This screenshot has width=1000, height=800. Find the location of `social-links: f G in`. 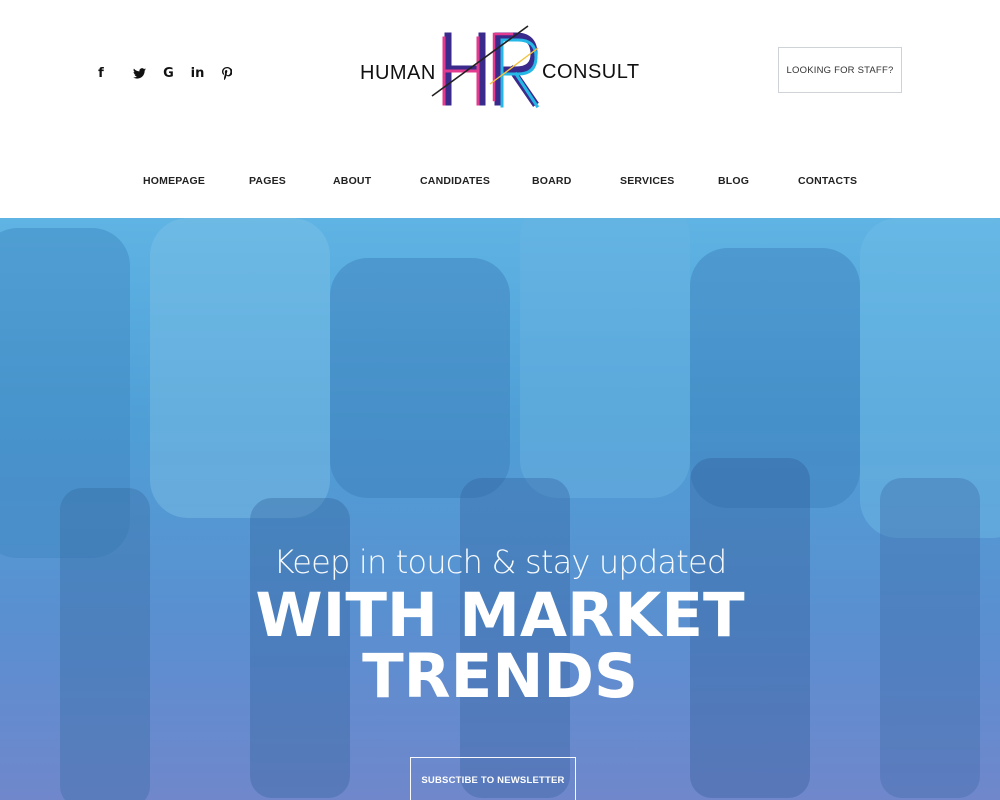

social-links: f G in is located at coordinates (168, 73).